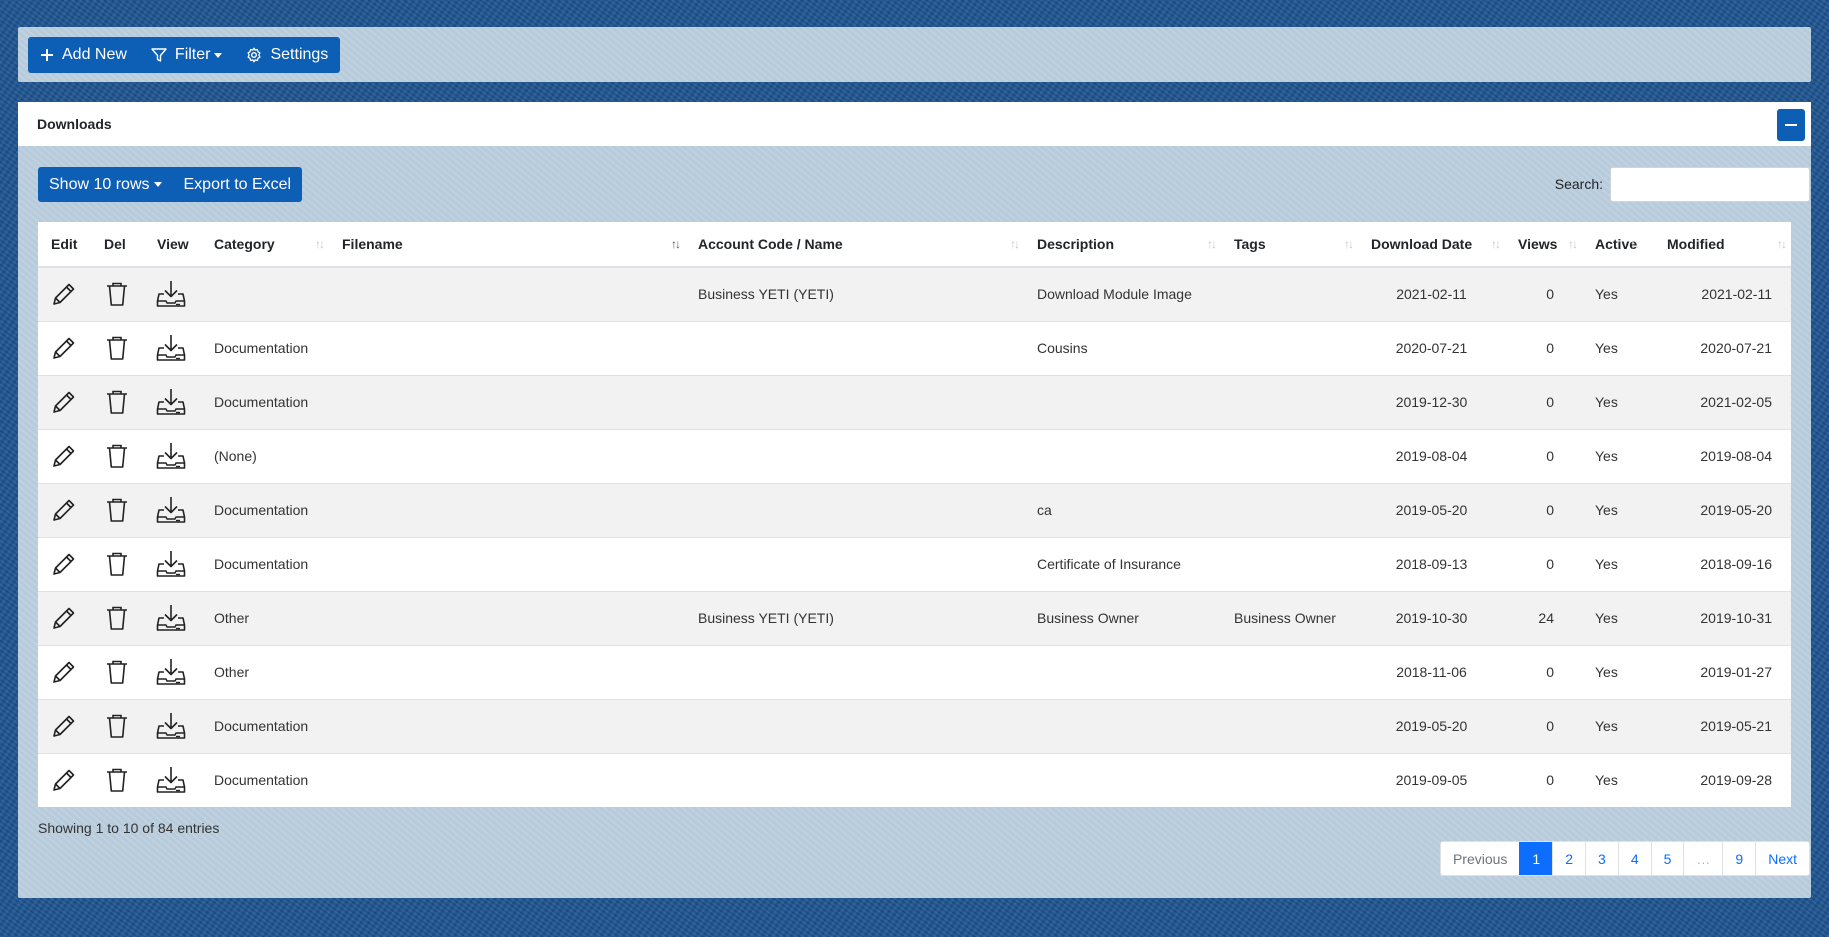 The width and height of the screenshot is (1829, 937). What do you see at coordinates (1568, 858) in the screenshot?
I see `page-button: 2` at bounding box center [1568, 858].